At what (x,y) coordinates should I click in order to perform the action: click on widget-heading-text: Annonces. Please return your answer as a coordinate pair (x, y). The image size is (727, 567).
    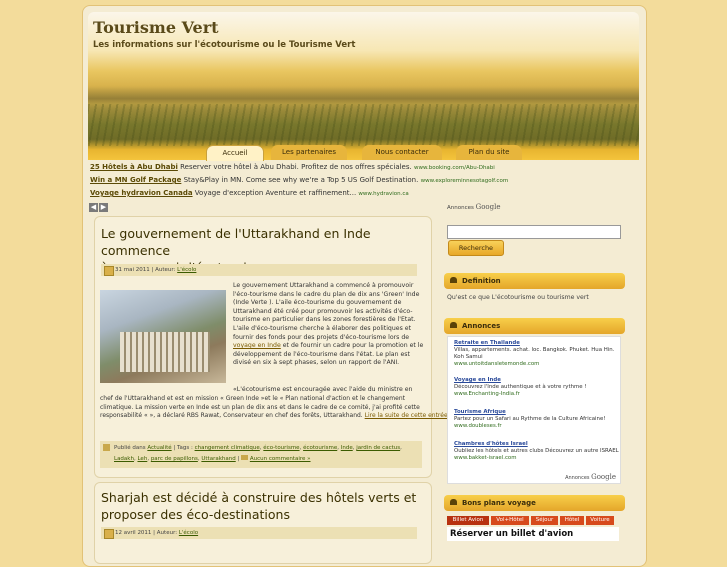
    Looking at the image, I should click on (481, 326).